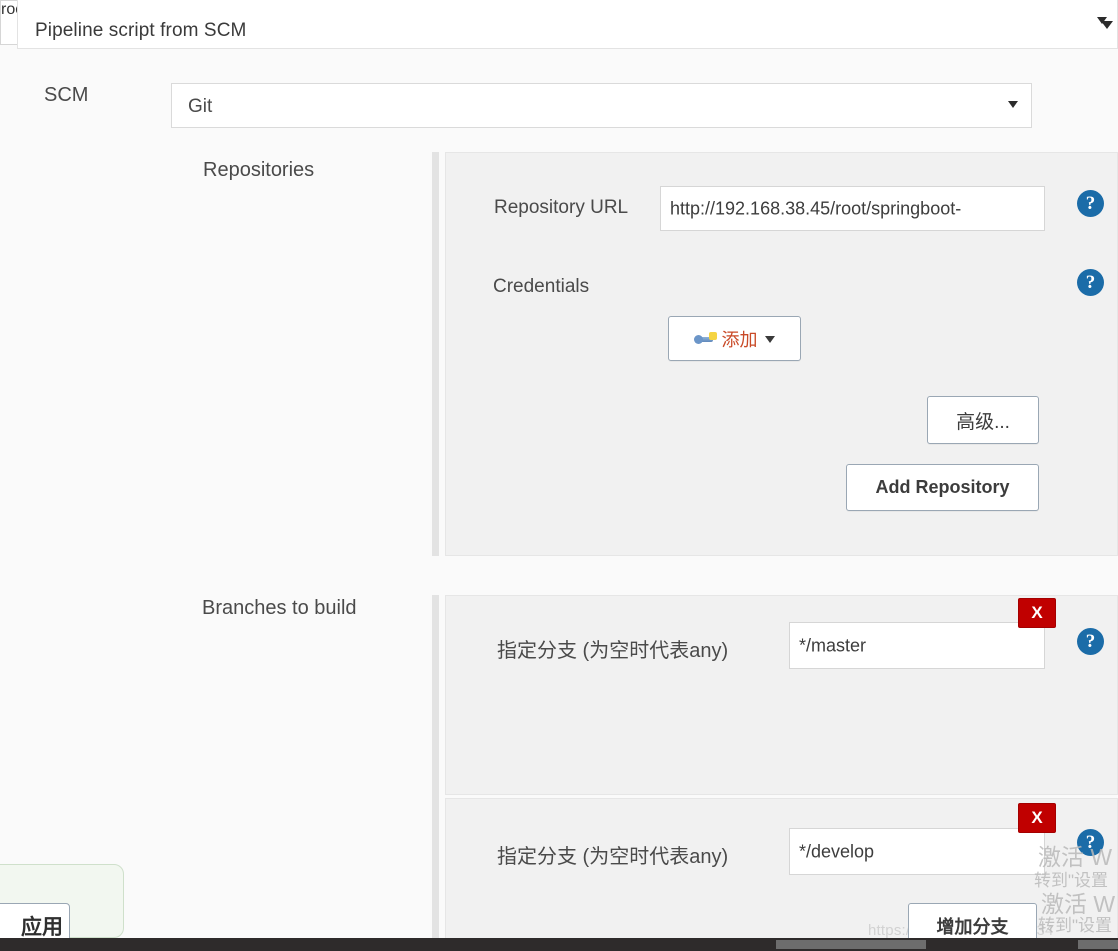 The height and width of the screenshot is (951, 1118). What do you see at coordinates (833, 645) in the screenshot?
I see `branch-spec-value: */master` at bounding box center [833, 645].